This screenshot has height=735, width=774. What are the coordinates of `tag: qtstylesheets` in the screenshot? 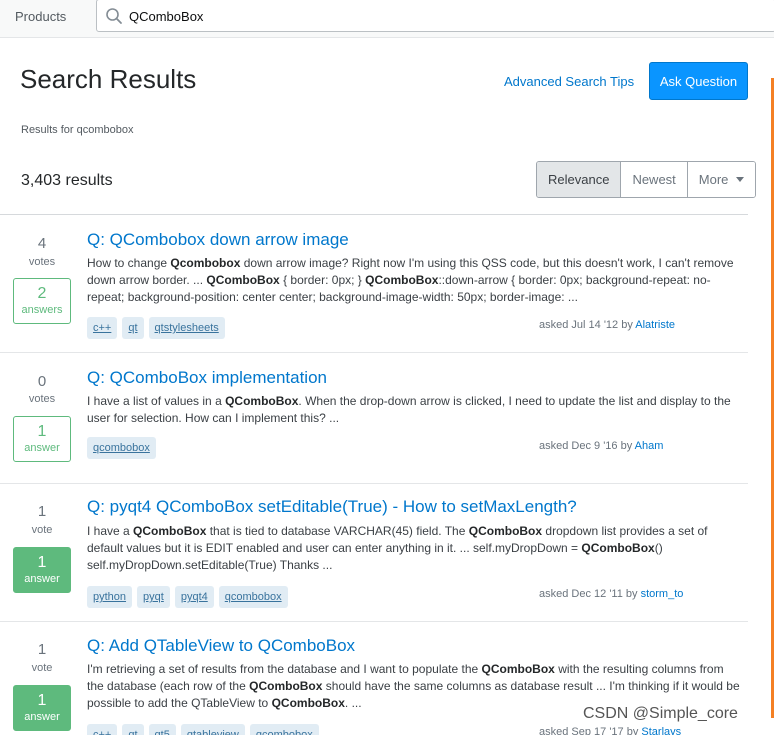 It's located at (186, 328).